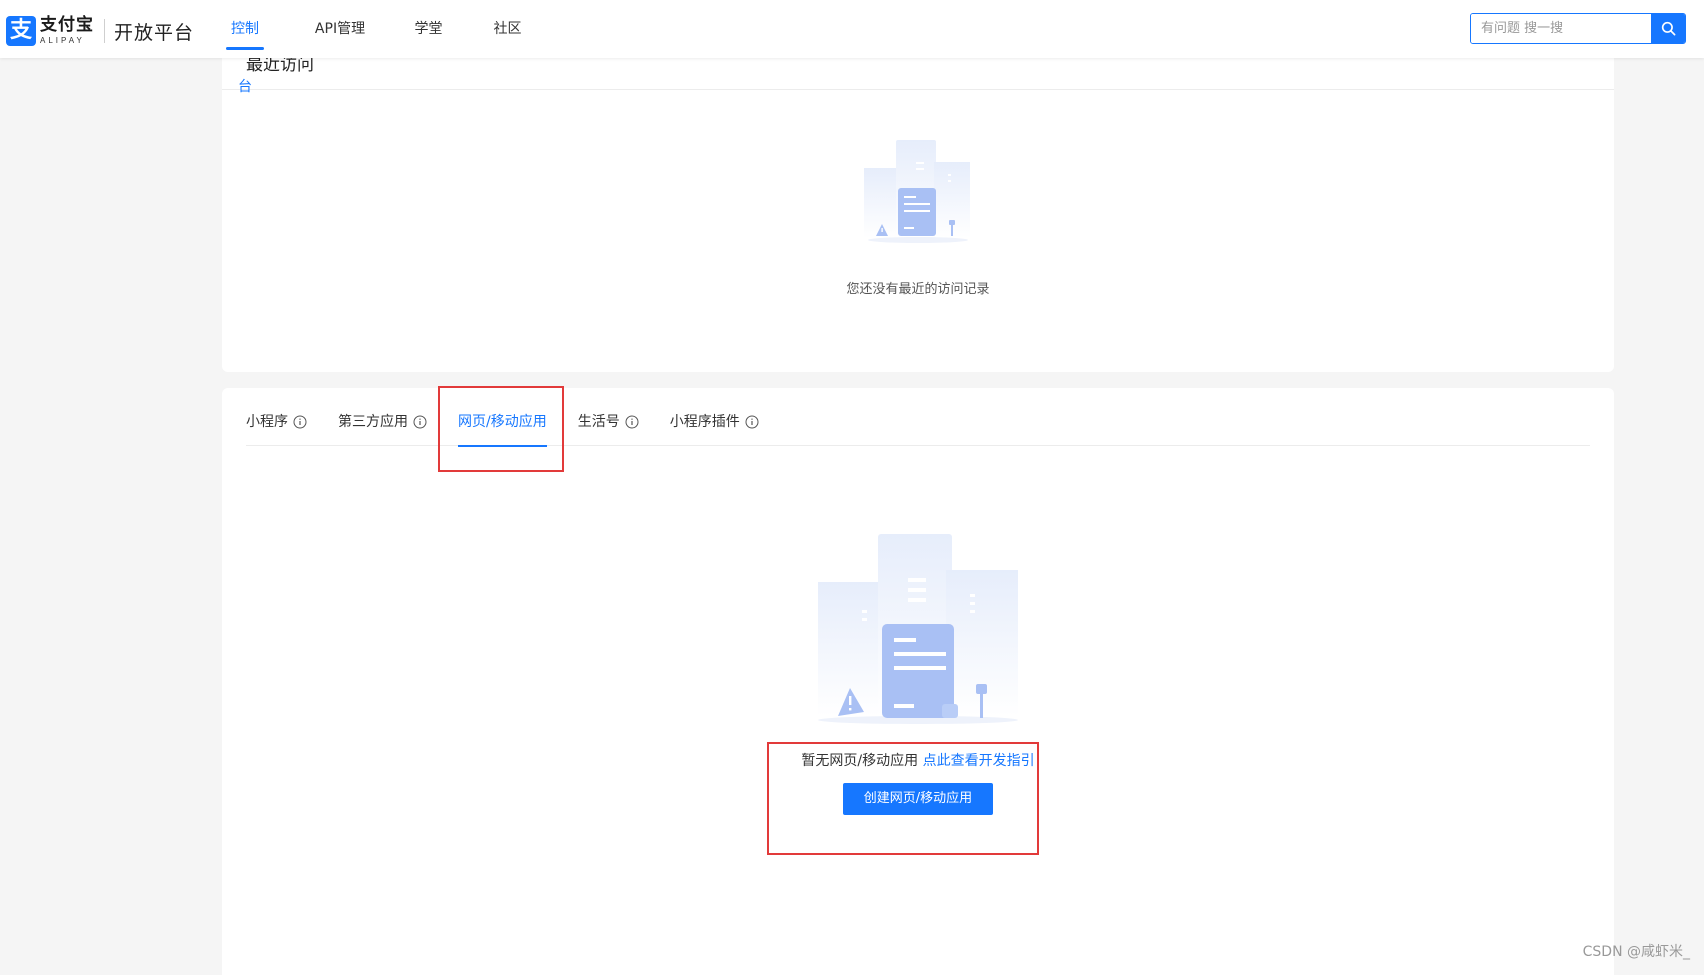 The image size is (1704, 975). What do you see at coordinates (704, 422) in the screenshot?
I see `tab-label: 小程序插件` at bounding box center [704, 422].